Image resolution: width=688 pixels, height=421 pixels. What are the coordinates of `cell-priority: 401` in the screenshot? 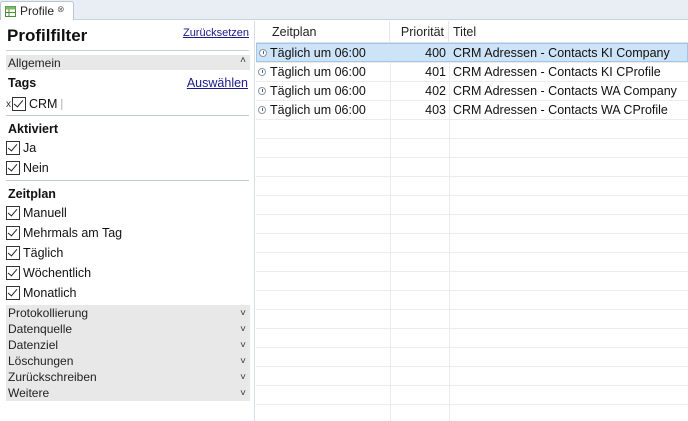 It's located at (435, 72).